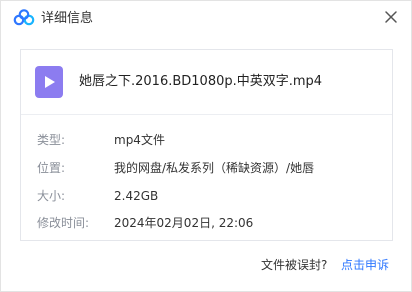 The width and height of the screenshot is (412, 292). What do you see at coordinates (206, 19) in the screenshot?
I see `dialog-titlebar: 详细信息` at bounding box center [206, 19].